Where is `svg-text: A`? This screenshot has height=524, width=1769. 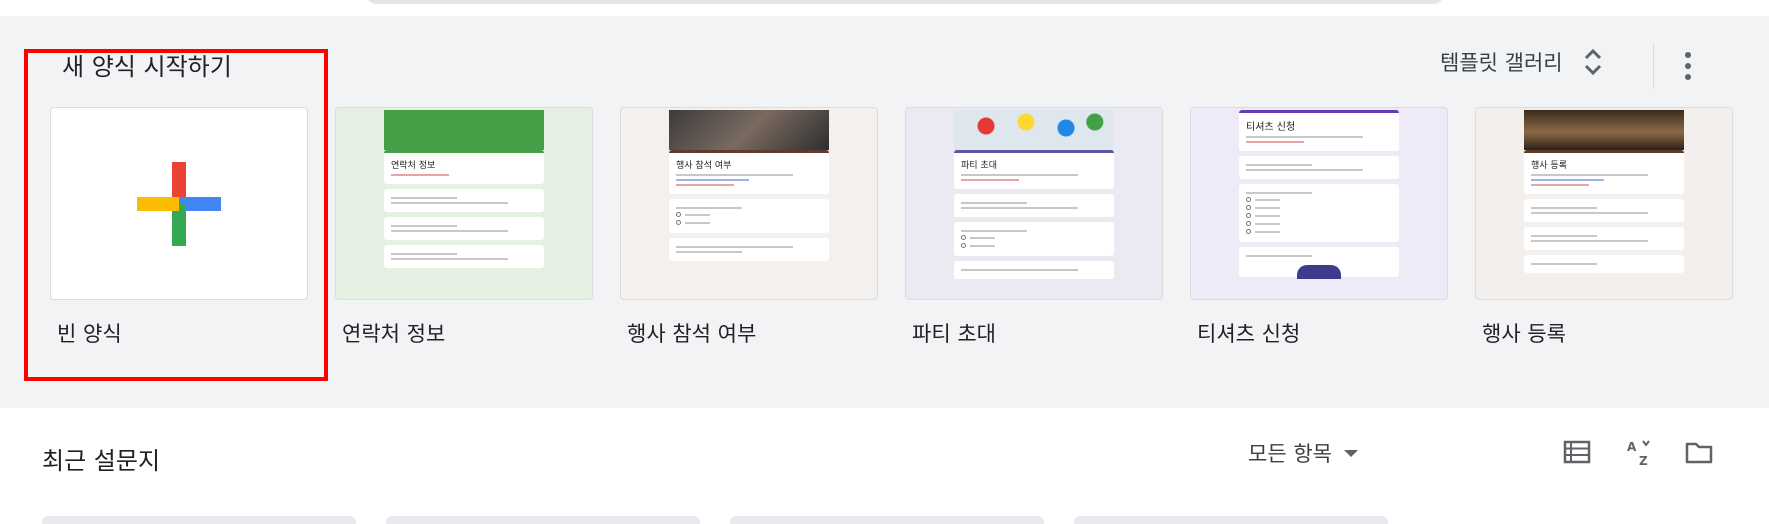 svg-text: A is located at coordinates (1632, 447).